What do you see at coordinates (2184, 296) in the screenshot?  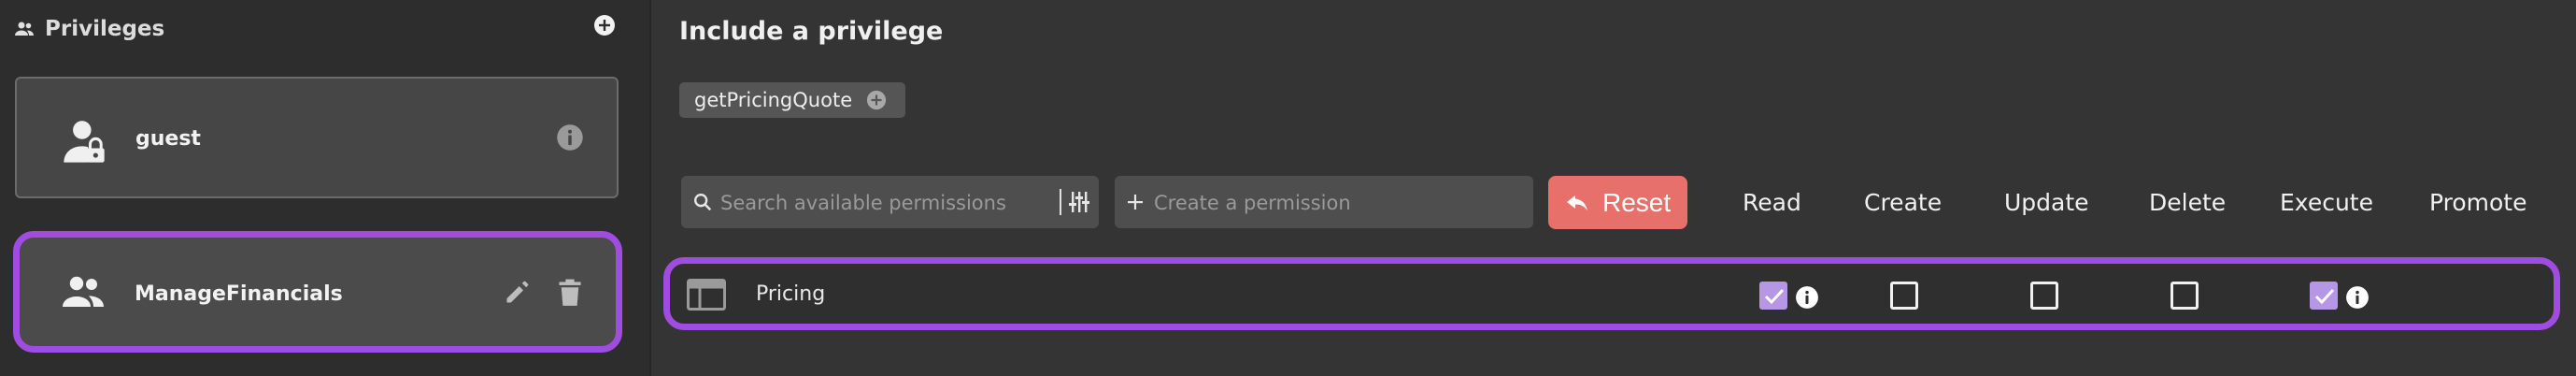 I see `delete-checkbox` at bounding box center [2184, 296].